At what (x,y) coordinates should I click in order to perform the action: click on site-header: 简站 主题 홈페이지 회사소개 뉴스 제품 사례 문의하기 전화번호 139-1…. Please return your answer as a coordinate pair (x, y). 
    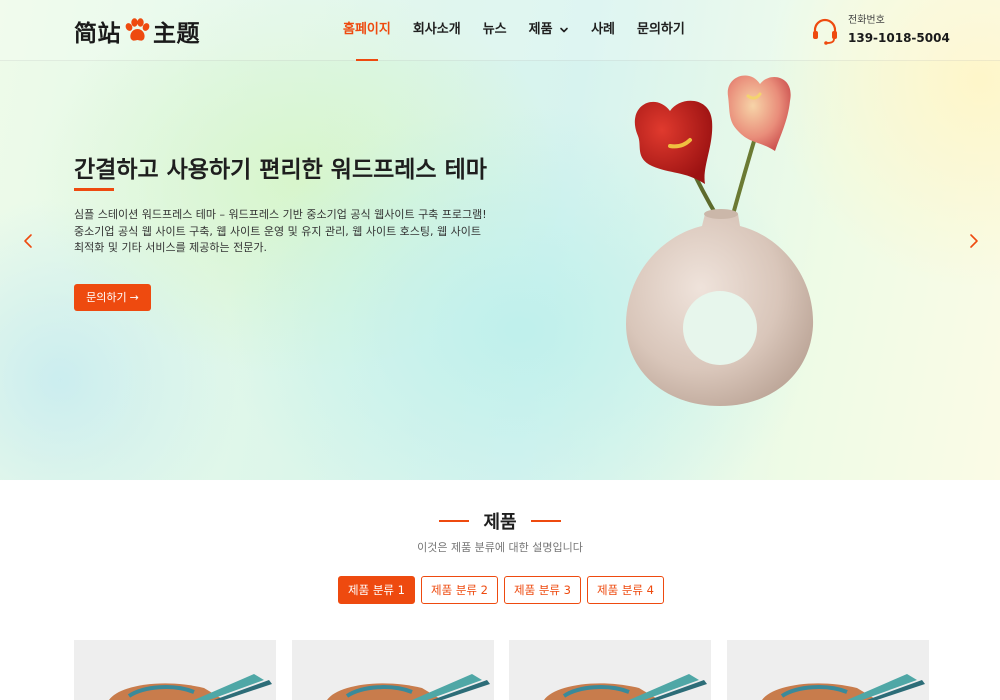
    Looking at the image, I should click on (500, 30).